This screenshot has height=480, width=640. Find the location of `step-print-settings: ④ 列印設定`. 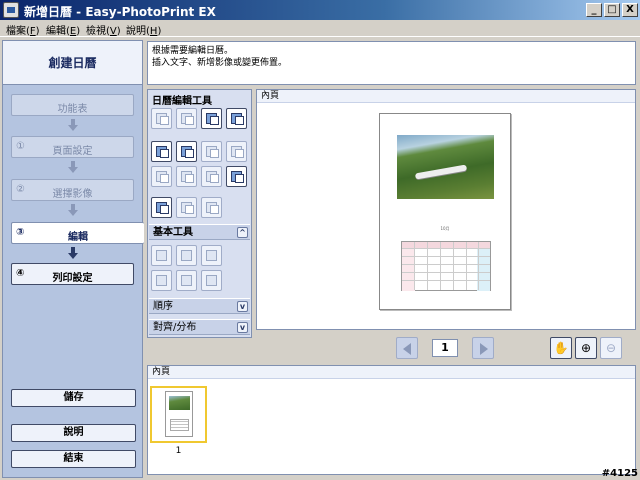

step-print-settings: ④ 列印設定 is located at coordinates (72, 274).